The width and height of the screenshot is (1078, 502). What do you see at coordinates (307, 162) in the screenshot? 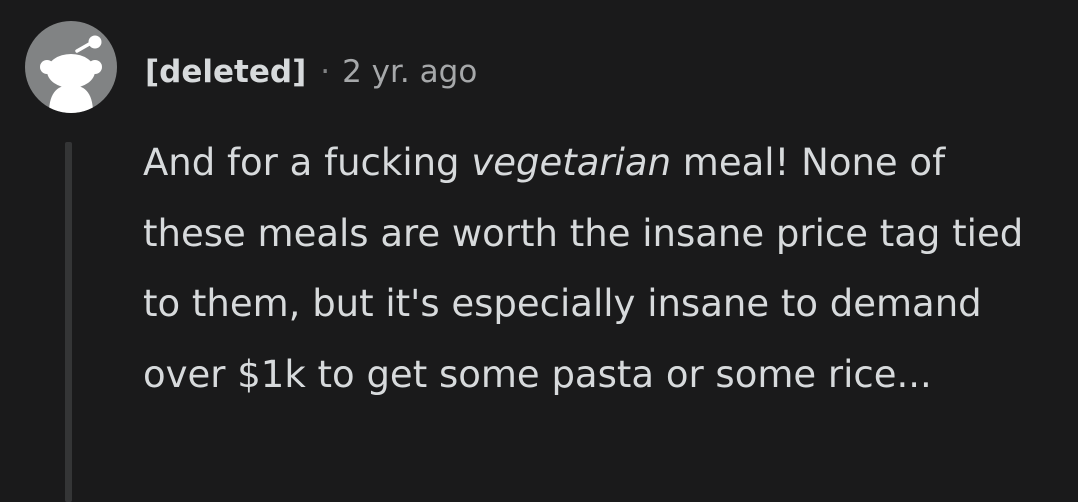
I see `comment-text-start: And for a fucking` at bounding box center [307, 162].